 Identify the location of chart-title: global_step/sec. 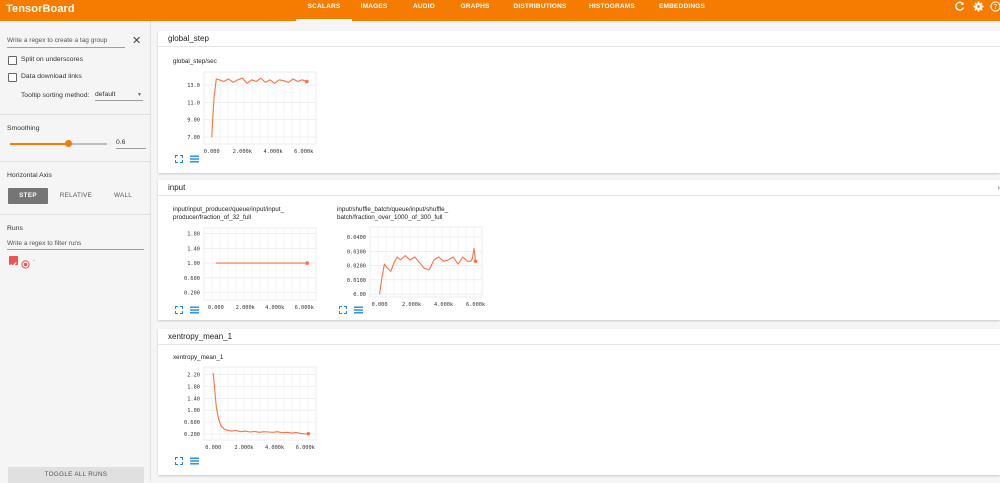
(195, 61).